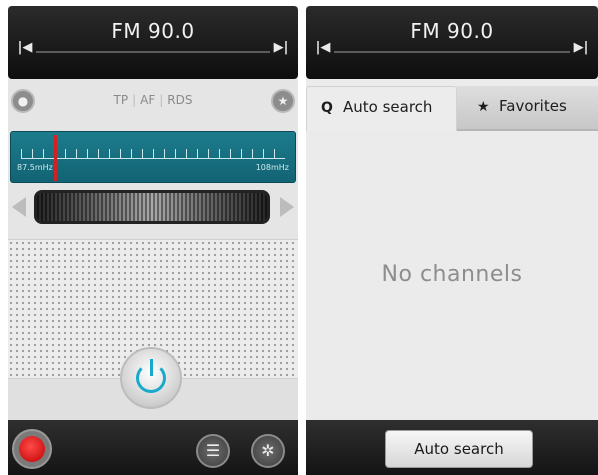 Image resolution: width=598 pixels, height=475 pixels. I want to click on tab-auto-search: Q Auto search, so click(381, 108).